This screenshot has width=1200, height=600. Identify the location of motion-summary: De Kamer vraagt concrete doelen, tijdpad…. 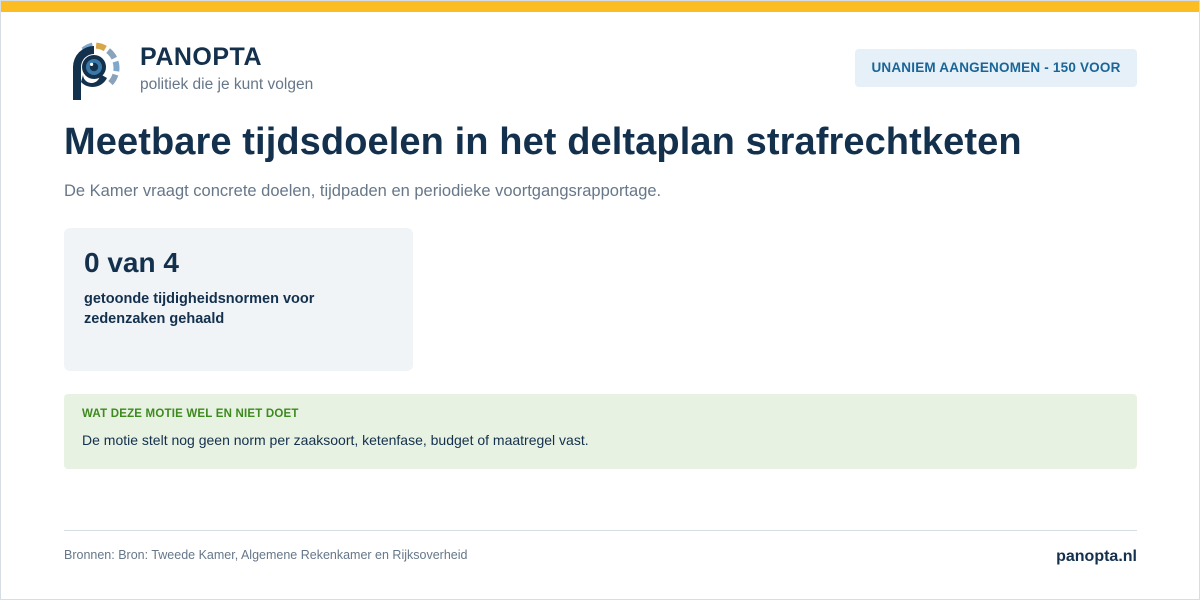
(363, 191).